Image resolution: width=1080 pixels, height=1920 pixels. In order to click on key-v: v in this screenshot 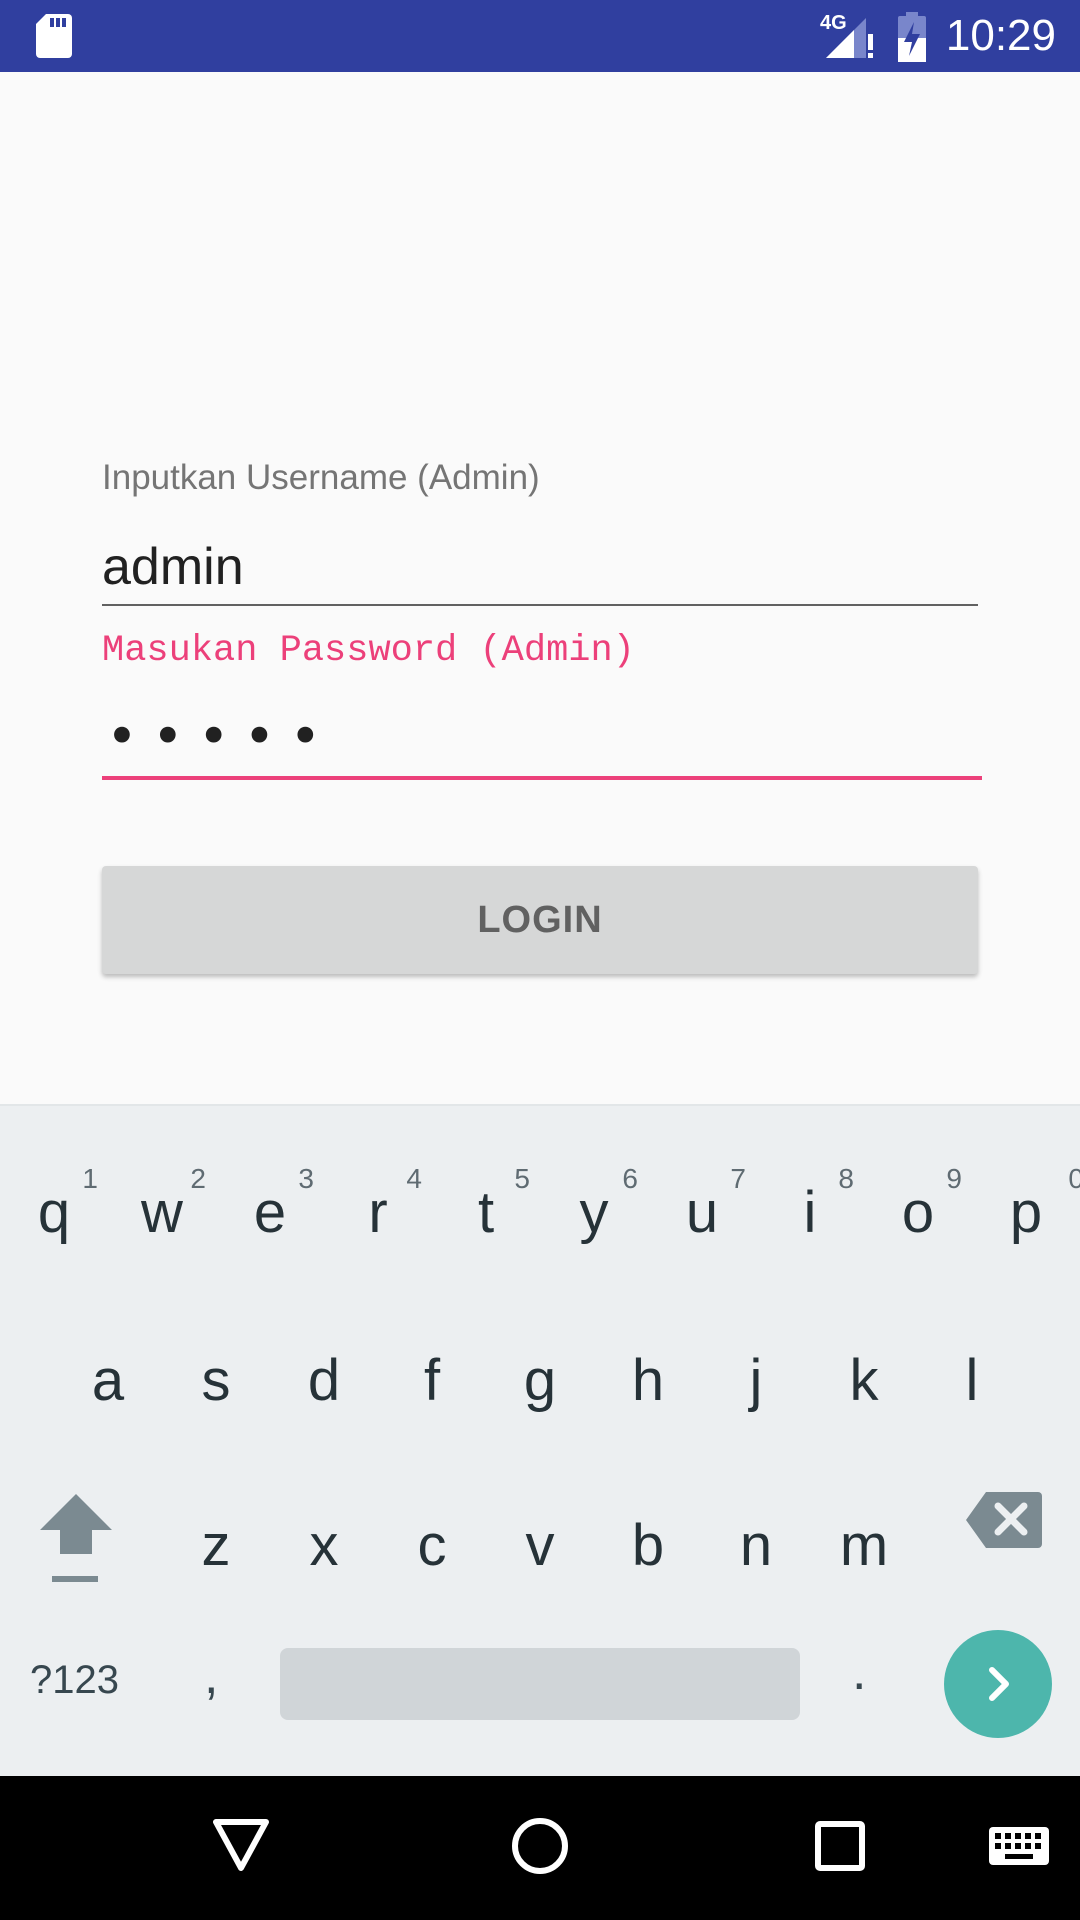, I will do `click(540, 1566)`.